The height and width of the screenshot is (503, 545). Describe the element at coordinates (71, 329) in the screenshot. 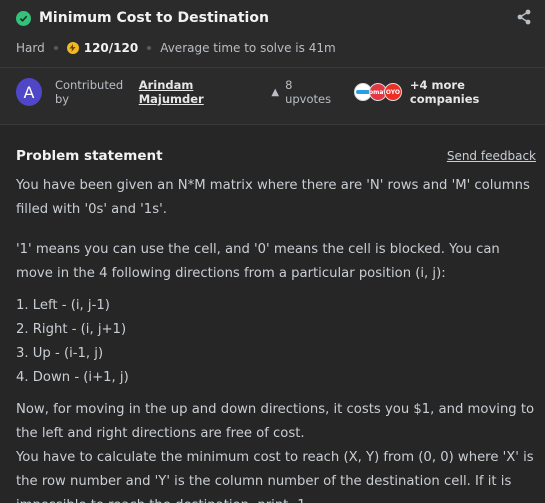

I see `direction-item: 2. Right - (i, j+1)` at that location.